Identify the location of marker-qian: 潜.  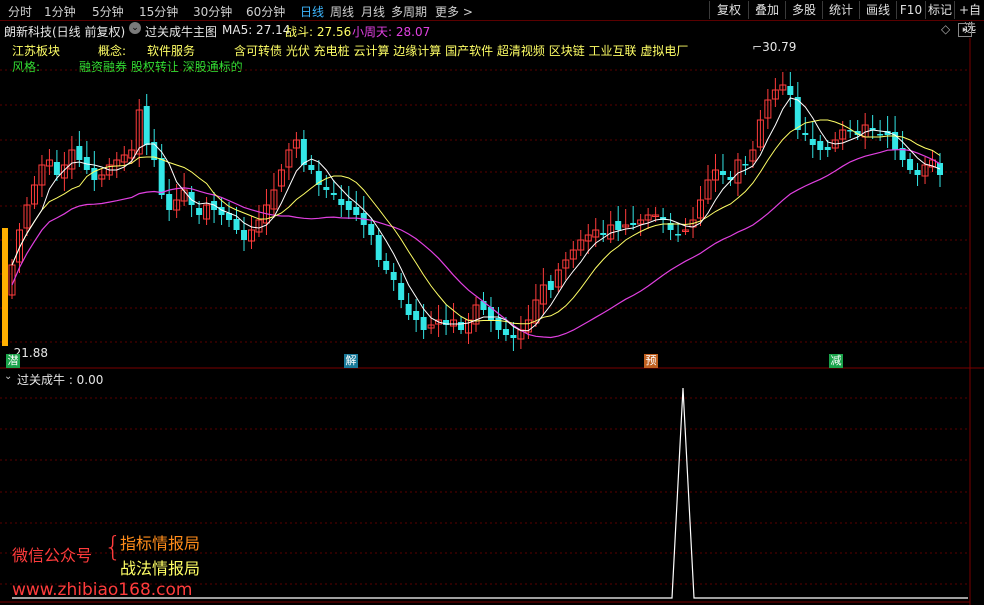
(13, 361).